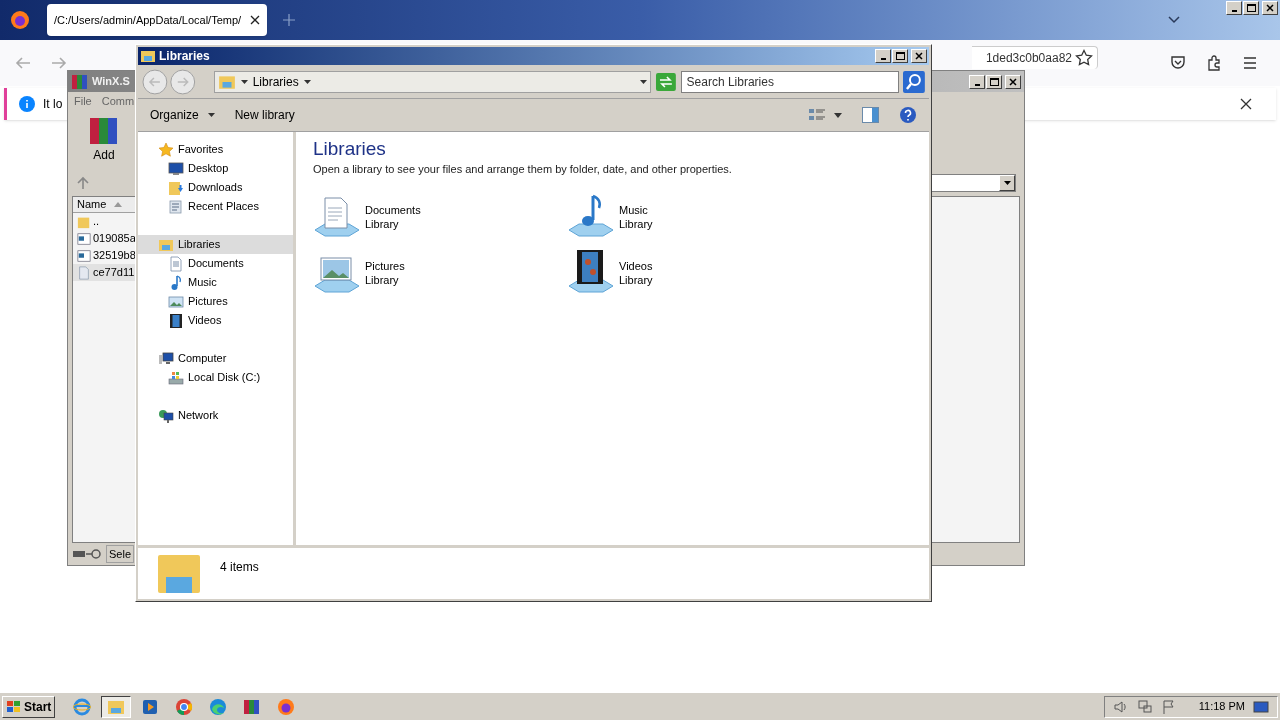  Describe the element at coordinates (176, 168) in the screenshot. I see `monitor-icon` at that location.